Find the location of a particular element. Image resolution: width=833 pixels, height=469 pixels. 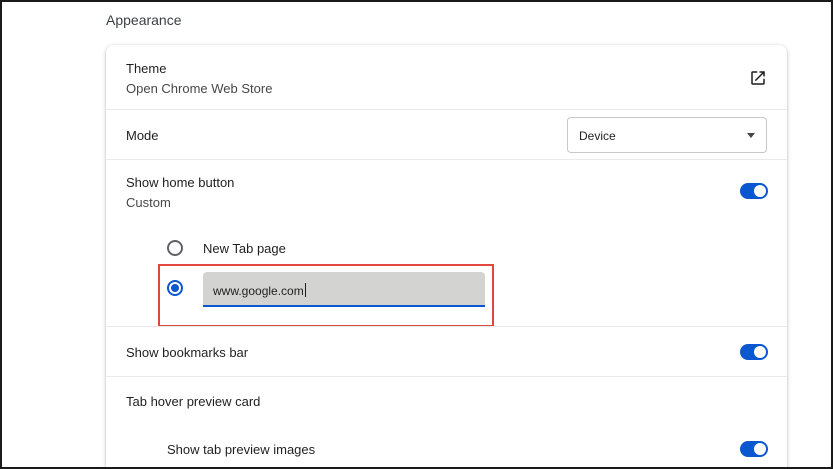

section-title: Appearance is located at coordinates (144, 20).